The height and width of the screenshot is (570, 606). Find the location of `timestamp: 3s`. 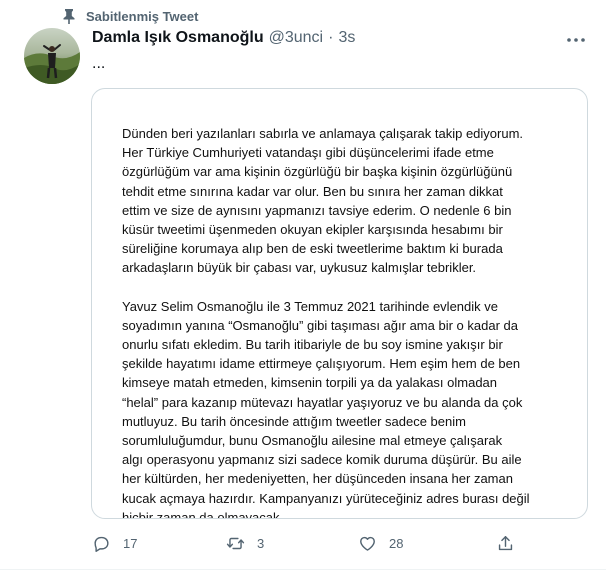

timestamp: 3s is located at coordinates (346, 38).